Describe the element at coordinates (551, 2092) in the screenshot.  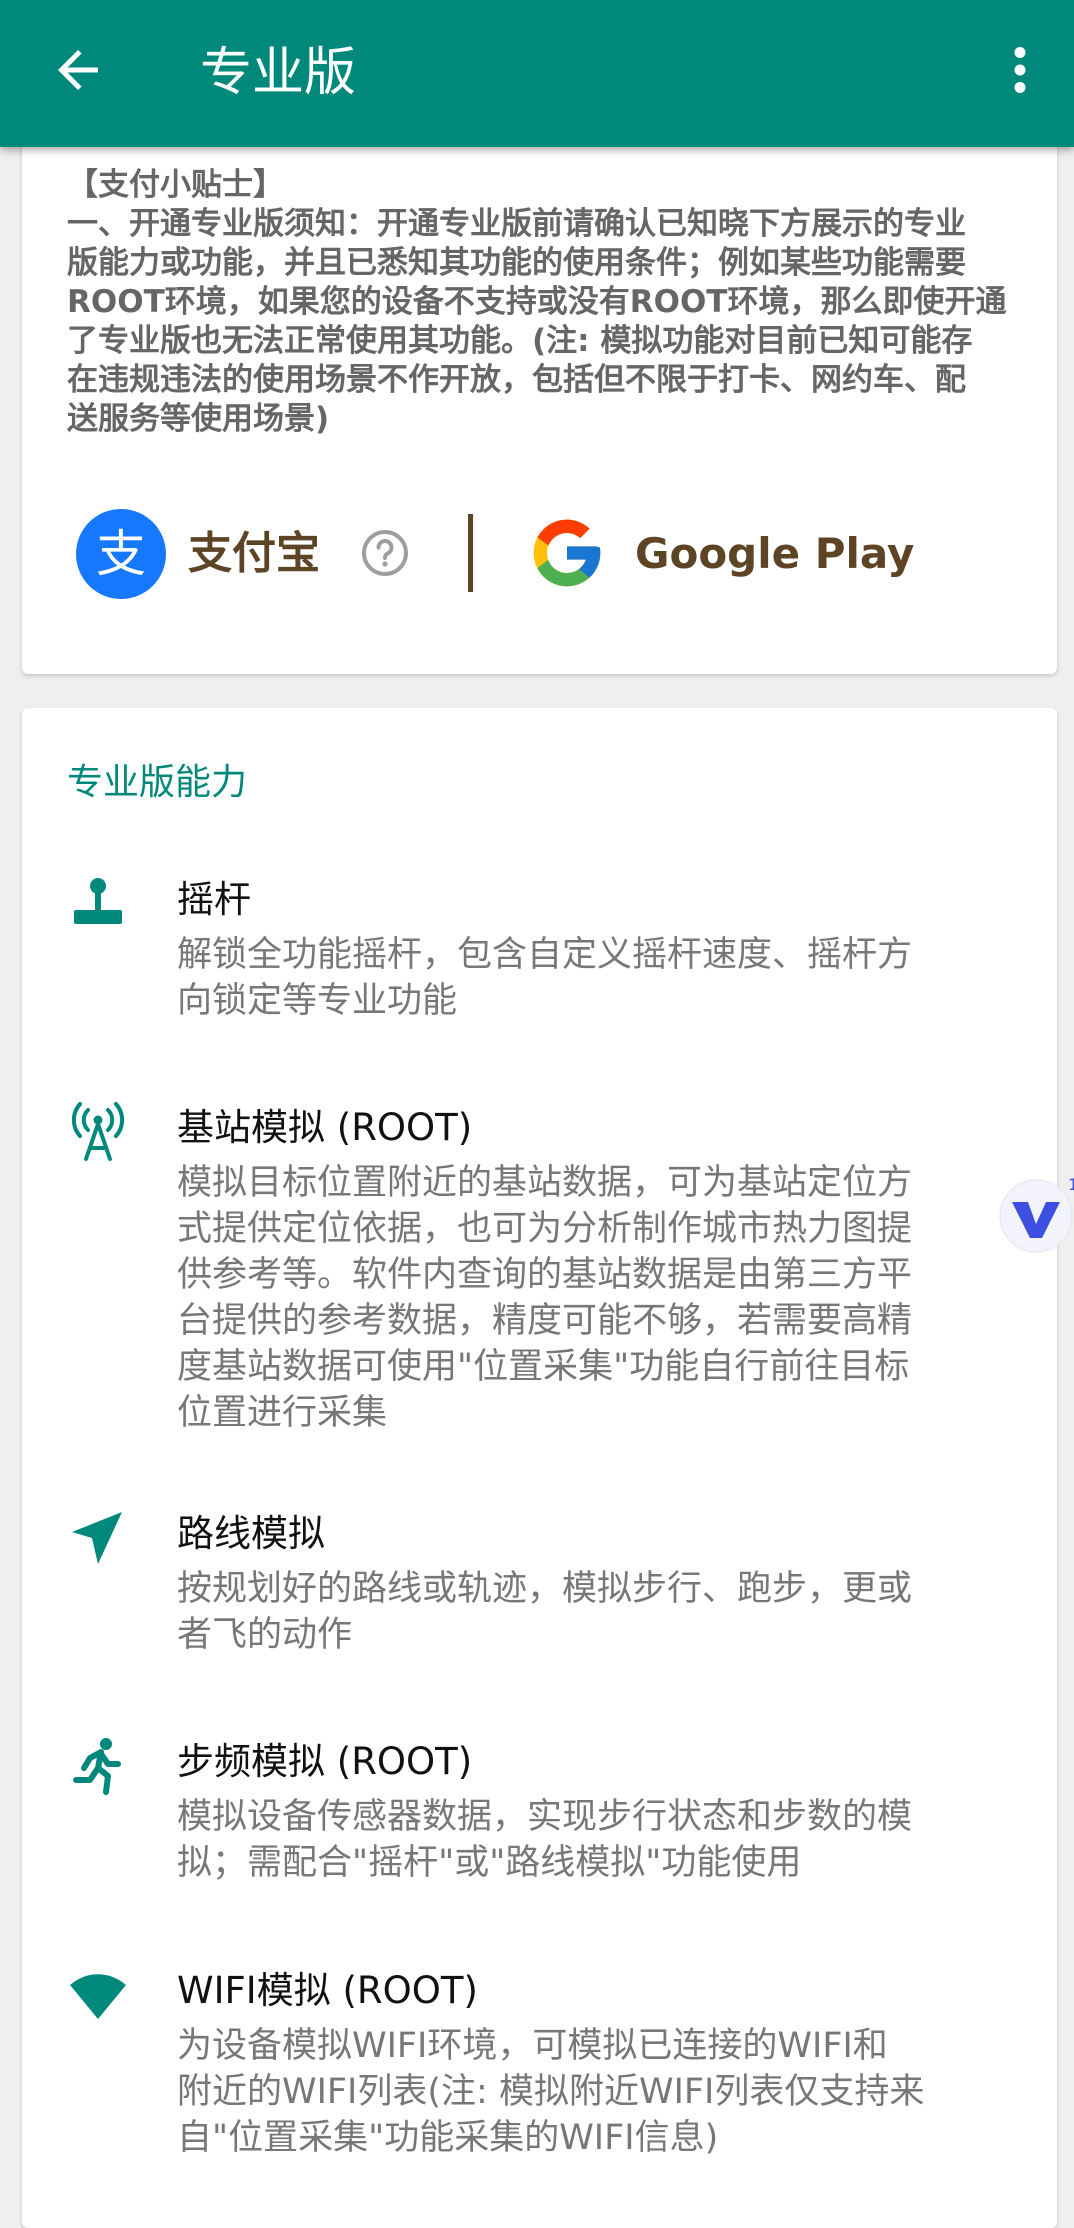
I see `feature-desc-line: 附近的WIFI列表(注: 模拟附近WIFI列表仅支持来` at that location.